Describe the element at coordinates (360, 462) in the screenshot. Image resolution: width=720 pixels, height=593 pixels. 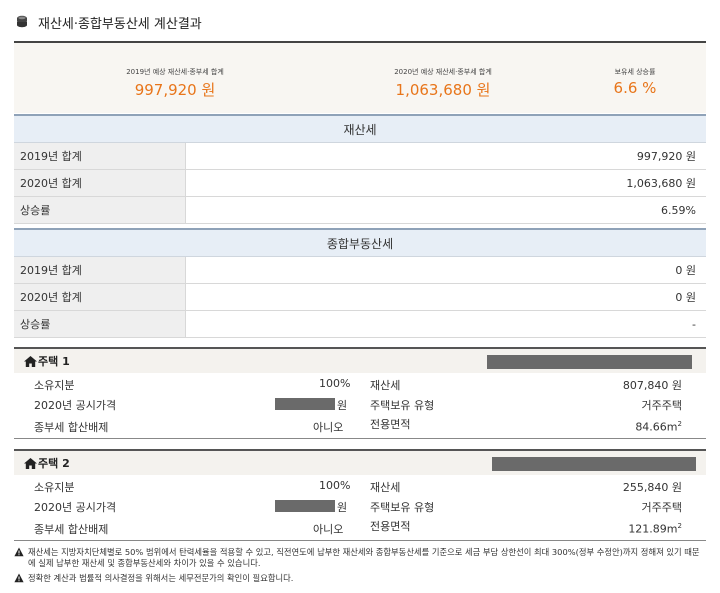
I see `house-header: 주택 2` at that location.